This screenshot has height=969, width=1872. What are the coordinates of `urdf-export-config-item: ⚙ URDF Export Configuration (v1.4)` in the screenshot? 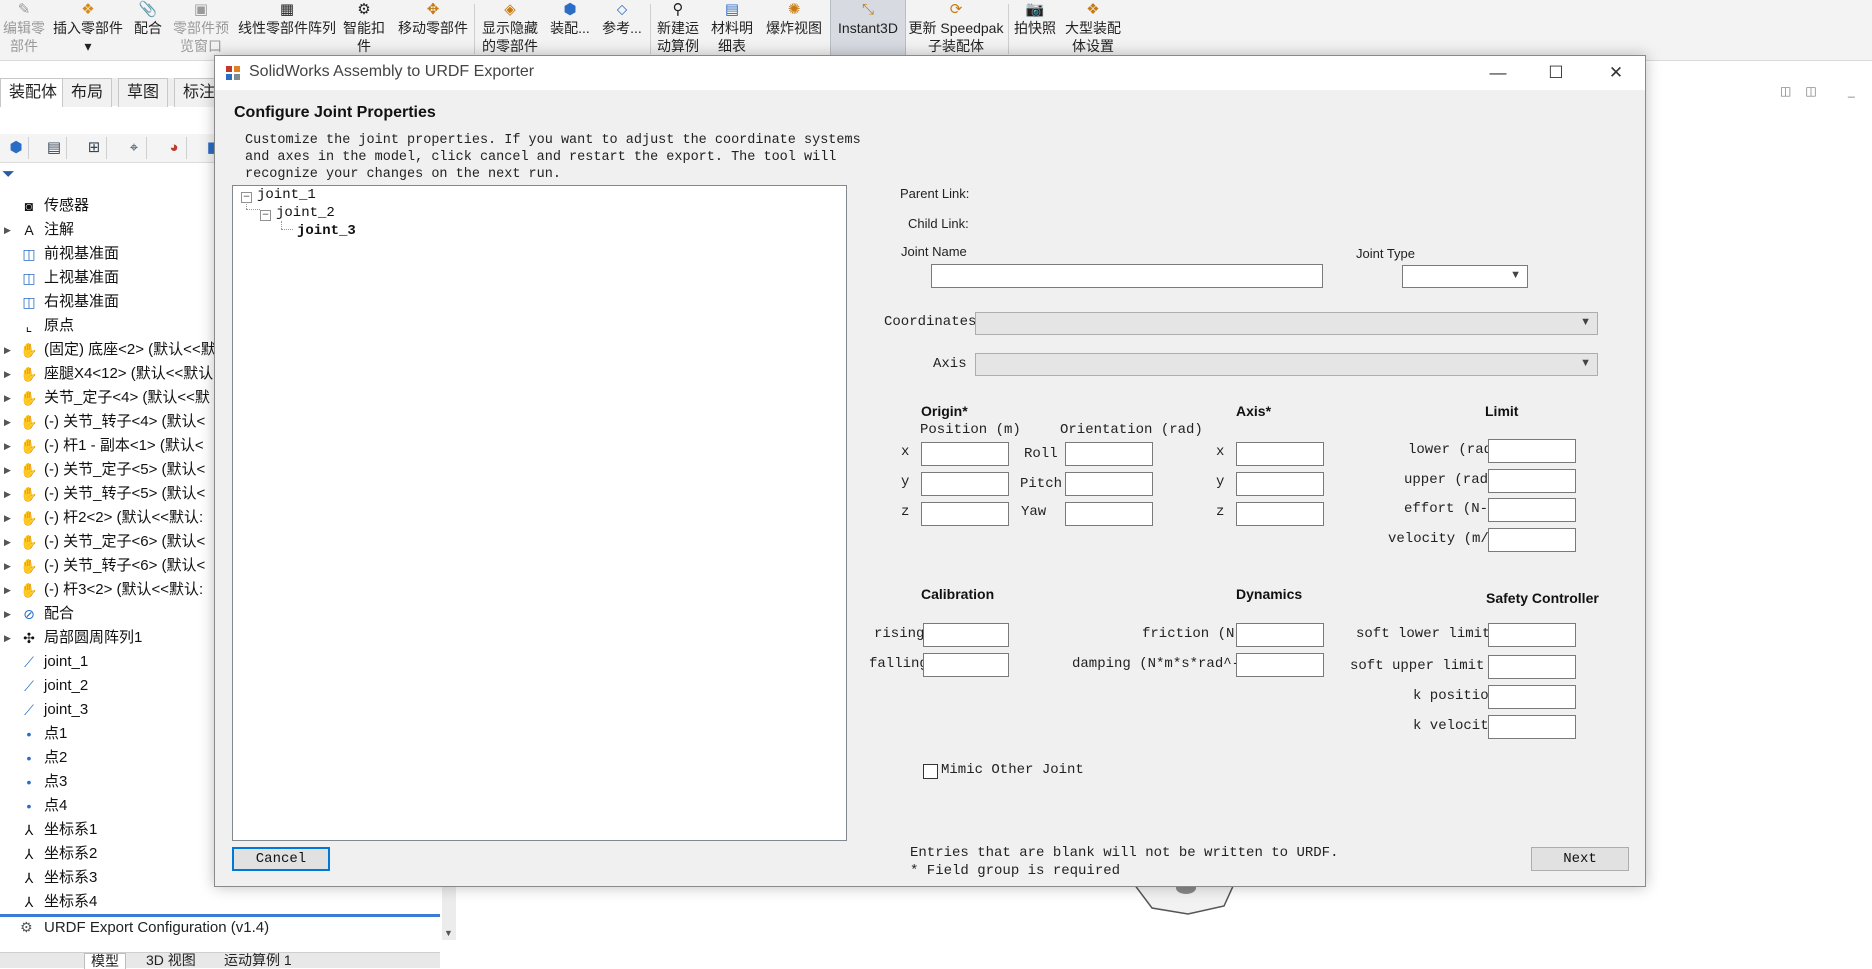 It's located at (220, 927).